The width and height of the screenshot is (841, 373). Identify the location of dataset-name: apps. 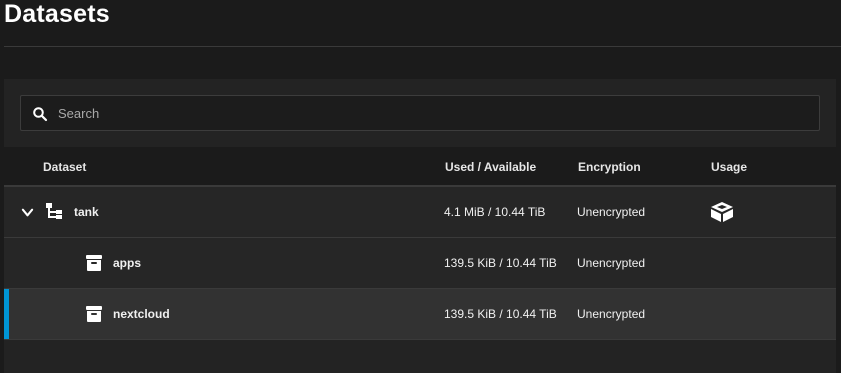
(127, 263).